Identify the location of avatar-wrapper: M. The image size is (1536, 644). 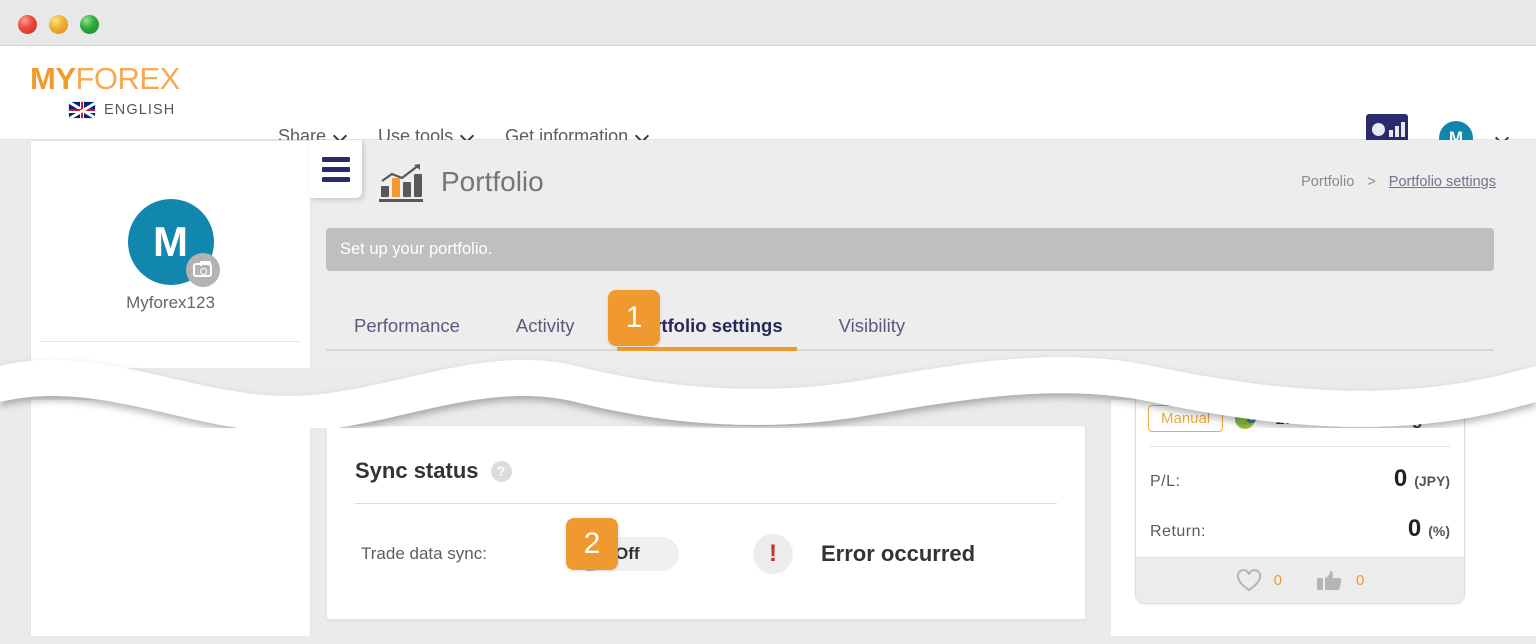
(173, 243).